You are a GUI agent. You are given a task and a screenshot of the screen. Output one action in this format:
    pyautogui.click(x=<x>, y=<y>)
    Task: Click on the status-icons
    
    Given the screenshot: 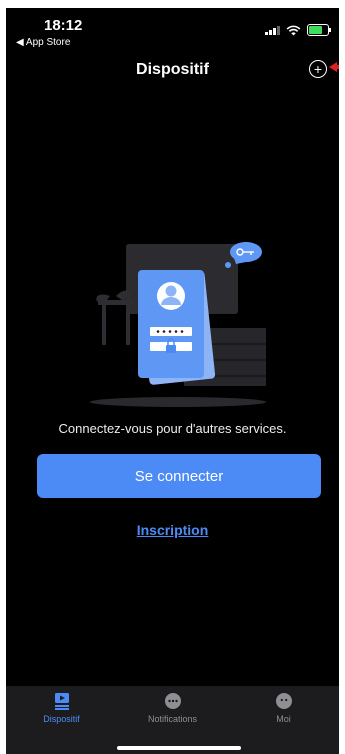 What is the action you would take?
    pyautogui.click(x=298, y=30)
    